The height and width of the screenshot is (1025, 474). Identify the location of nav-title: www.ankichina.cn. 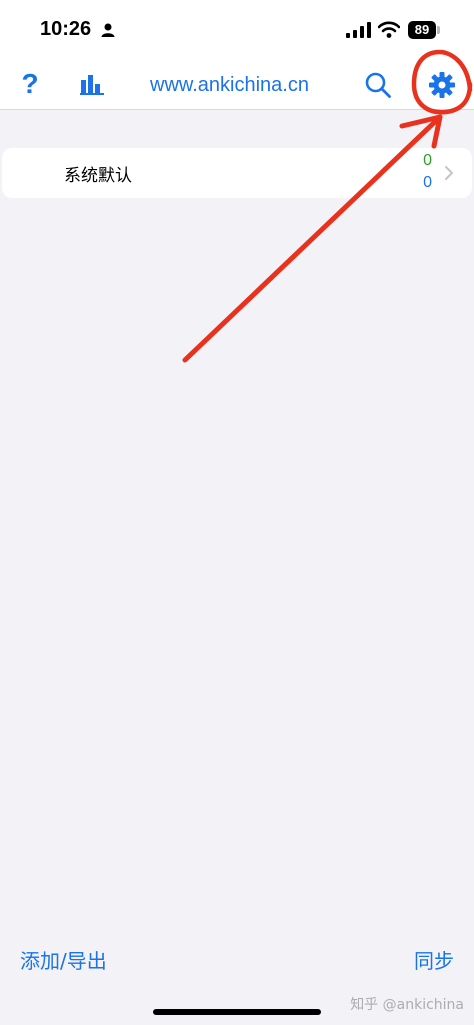
(229, 85).